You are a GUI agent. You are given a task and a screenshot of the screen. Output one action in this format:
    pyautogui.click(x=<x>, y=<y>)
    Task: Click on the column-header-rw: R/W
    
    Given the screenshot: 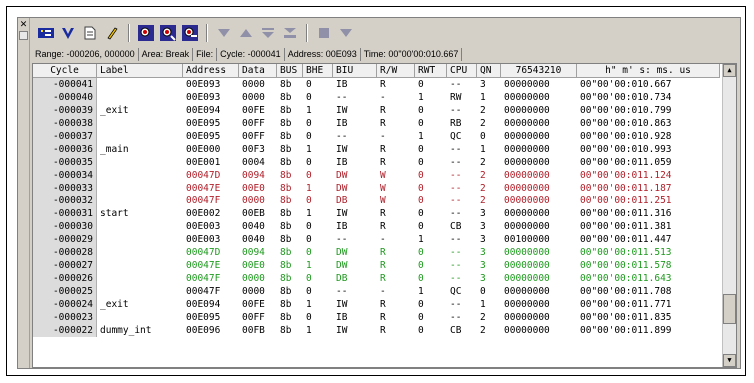 What is the action you would take?
    pyautogui.click(x=396, y=71)
    